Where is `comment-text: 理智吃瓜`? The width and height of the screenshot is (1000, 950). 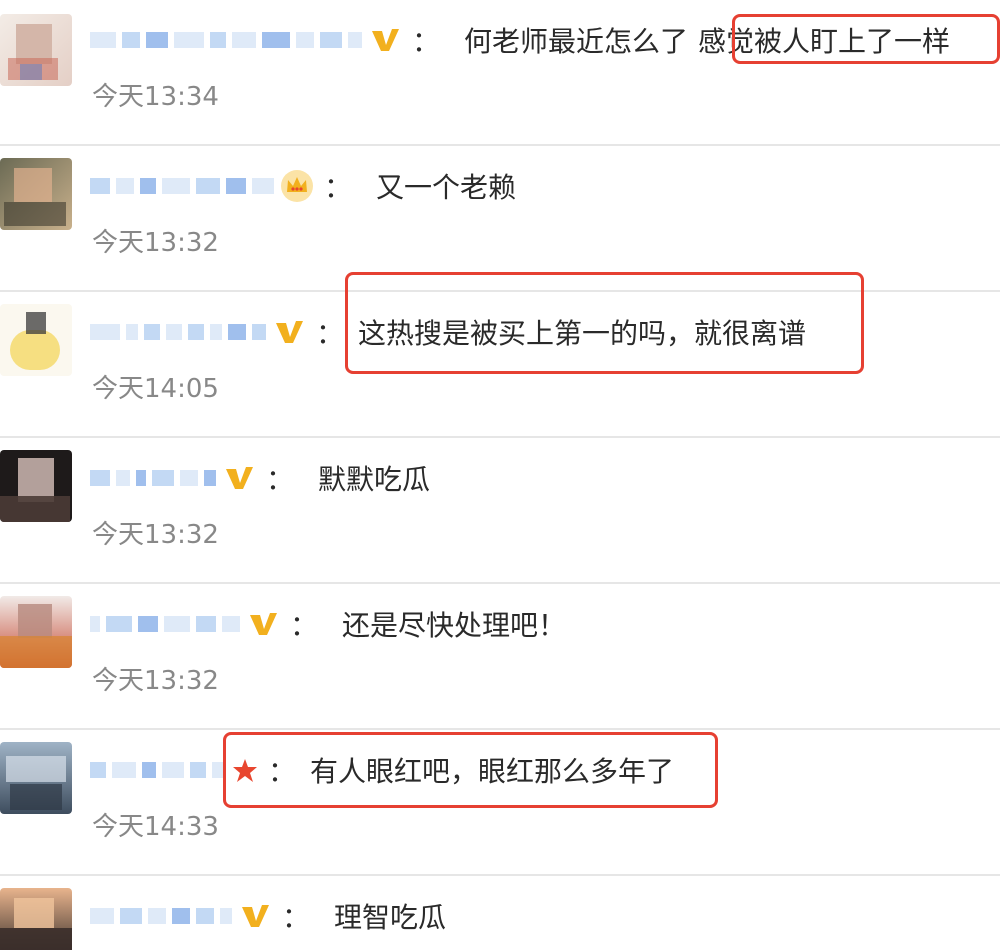 comment-text: 理智吃瓜 is located at coordinates (390, 917).